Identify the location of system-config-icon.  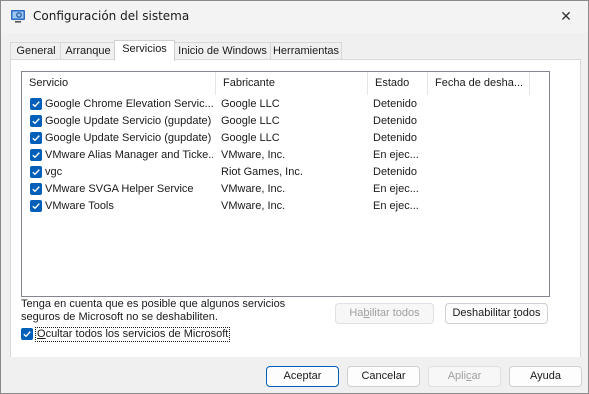
(18, 16).